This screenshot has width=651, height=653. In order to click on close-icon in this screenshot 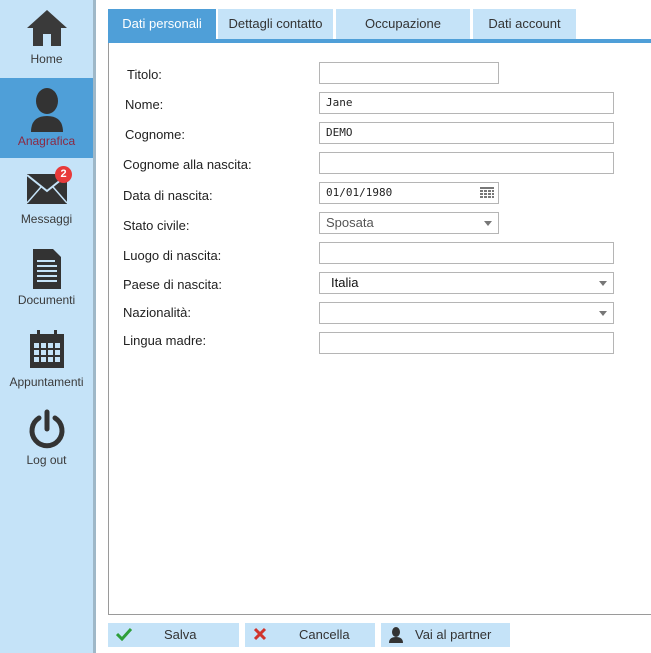, I will do `click(260, 634)`.